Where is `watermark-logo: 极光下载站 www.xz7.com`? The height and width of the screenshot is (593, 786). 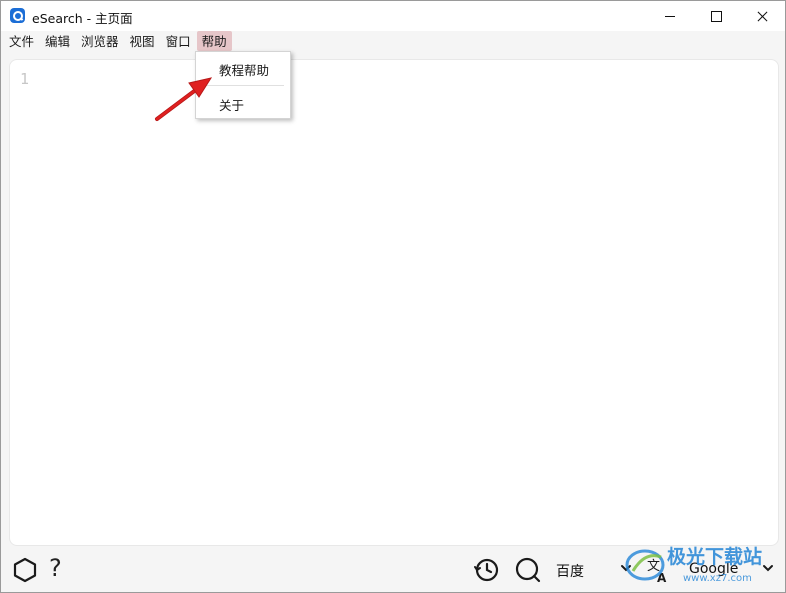 watermark-logo: 极光下载站 www.xz7.com is located at coordinates (693, 564).